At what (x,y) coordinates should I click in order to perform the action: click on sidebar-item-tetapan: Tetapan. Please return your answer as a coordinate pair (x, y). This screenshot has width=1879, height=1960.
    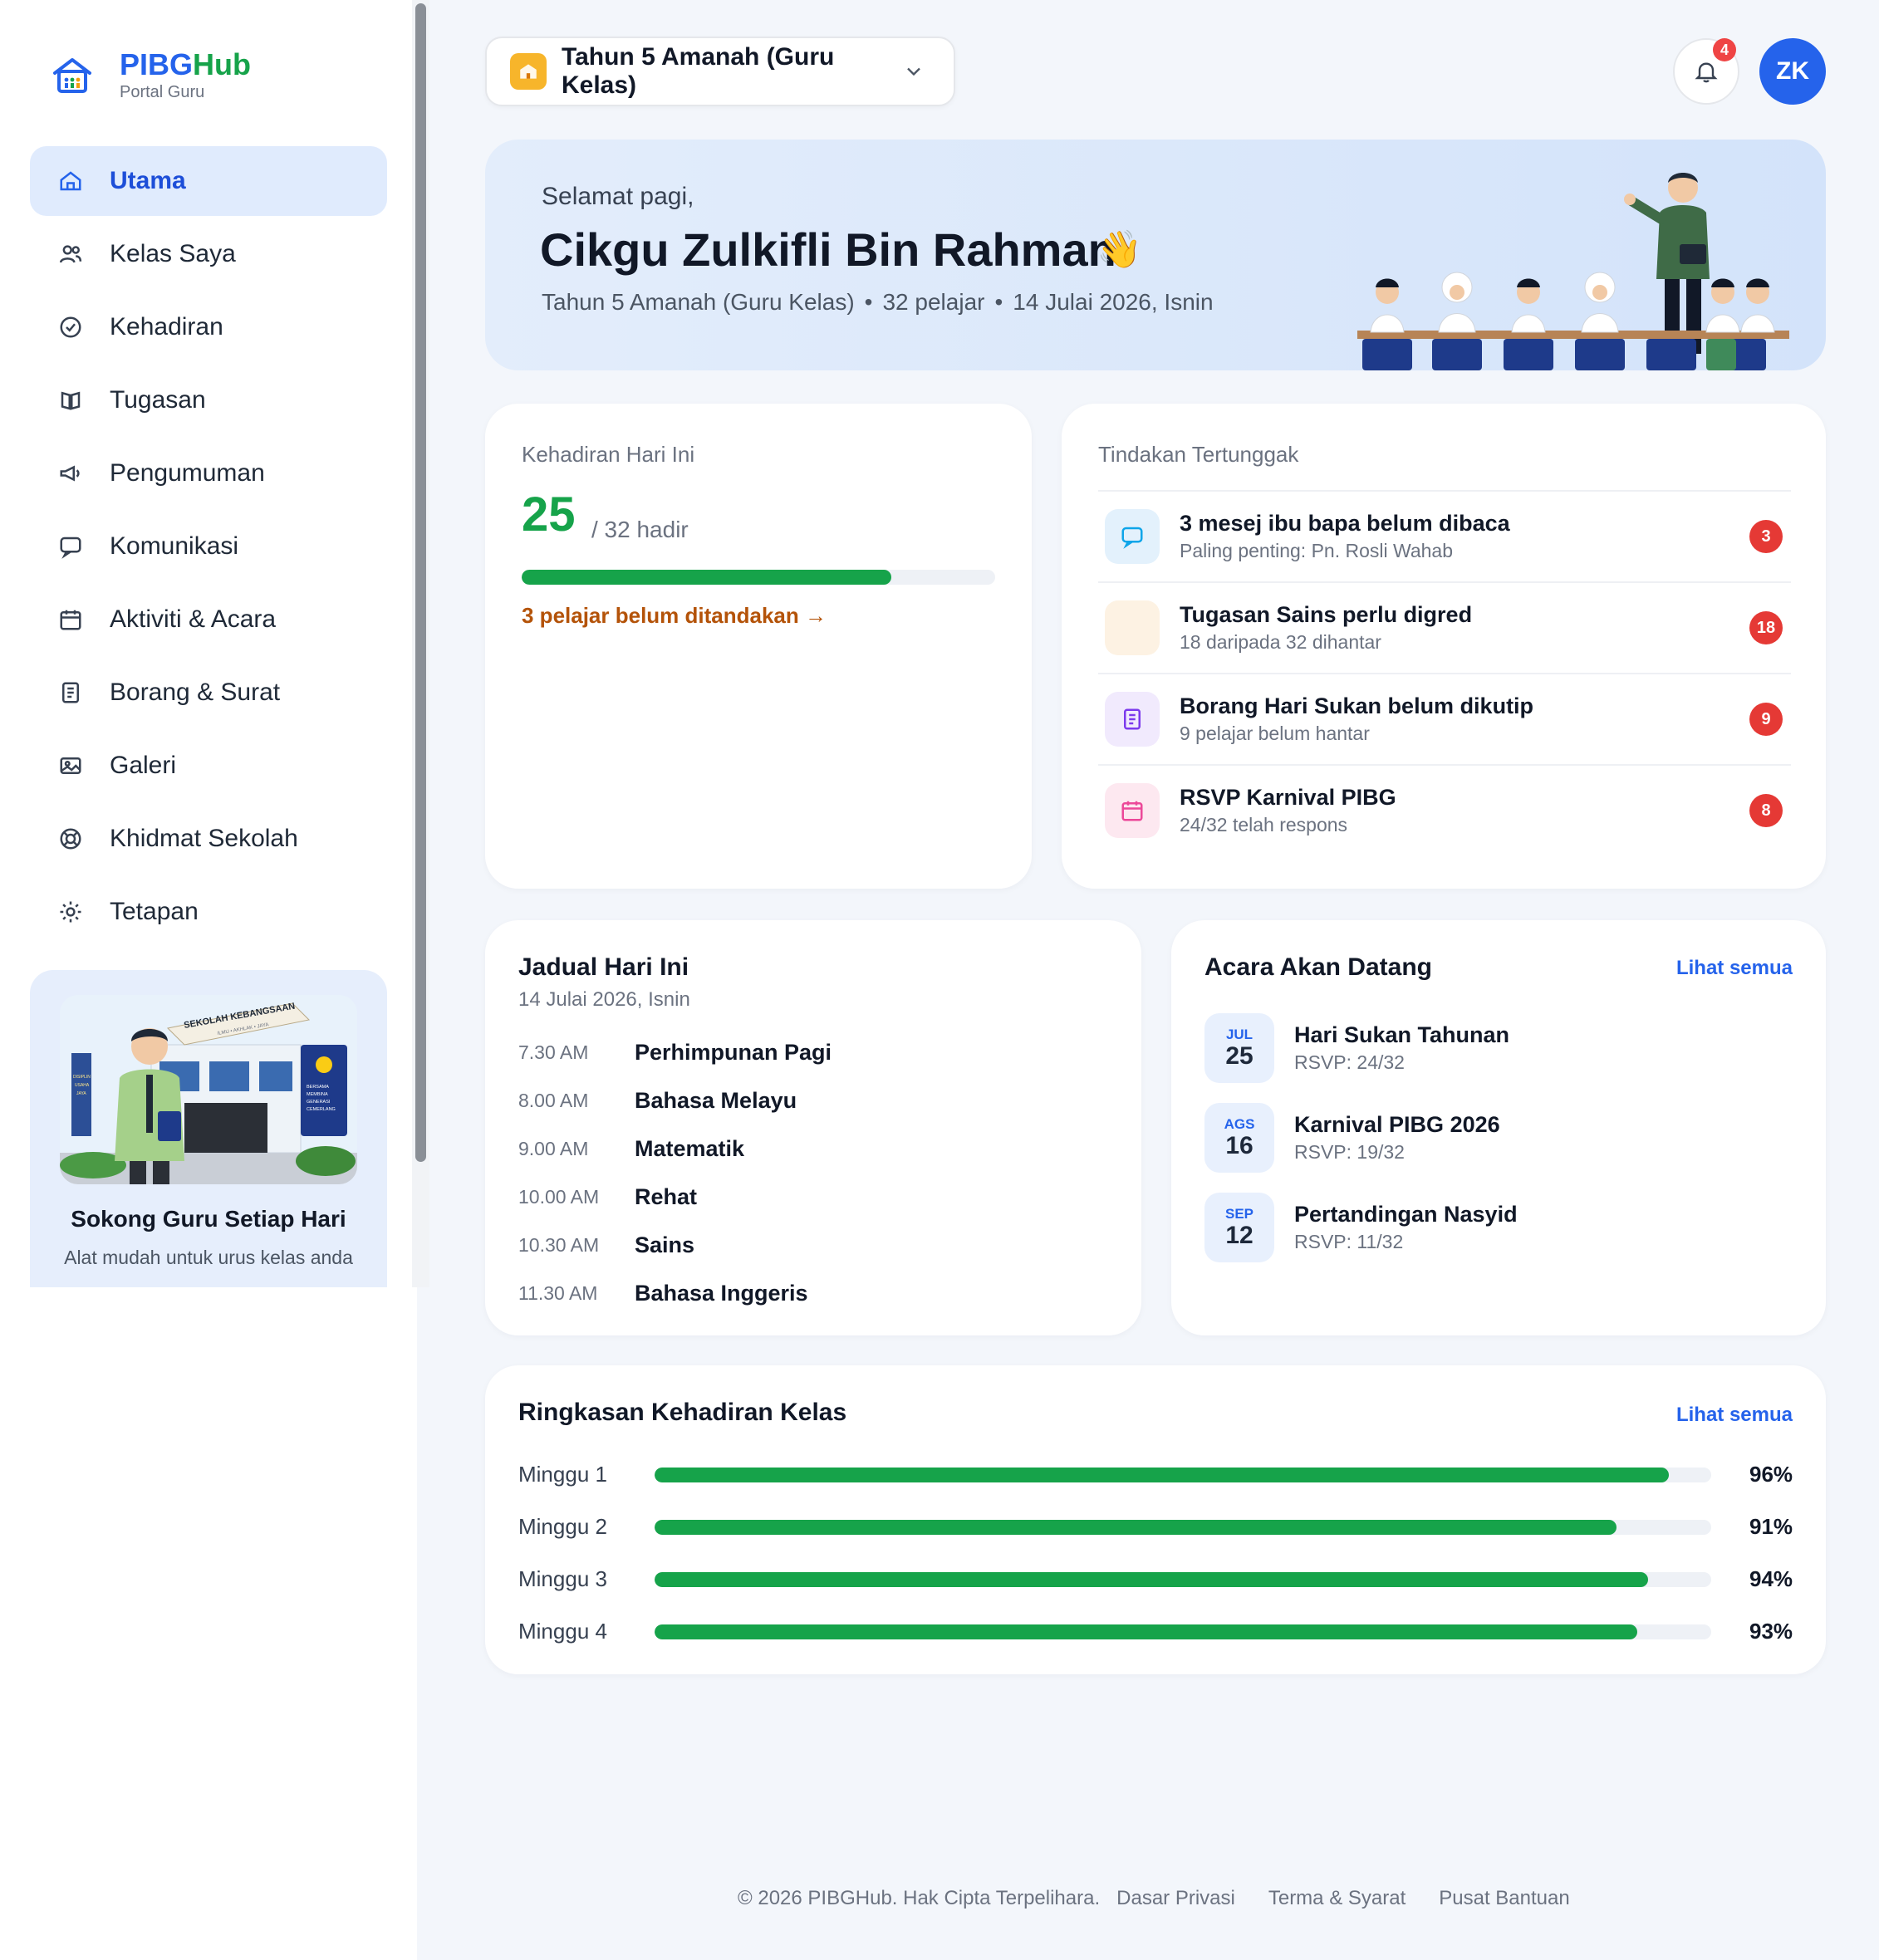
    Looking at the image, I should click on (209, 912).